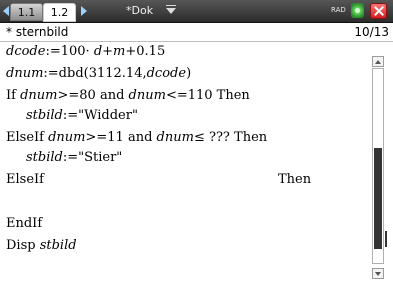  I want to click on program-name: * sternbild, so click(37, 32).